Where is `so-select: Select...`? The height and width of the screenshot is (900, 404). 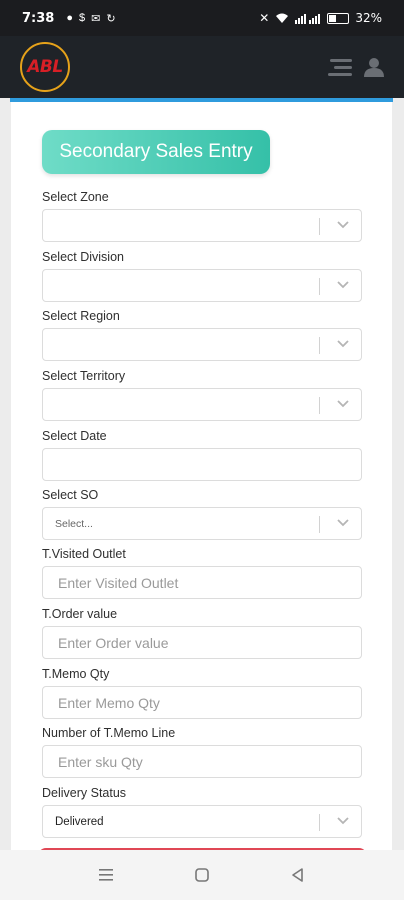
so-select: Select... is located at coordinates (202, 523).